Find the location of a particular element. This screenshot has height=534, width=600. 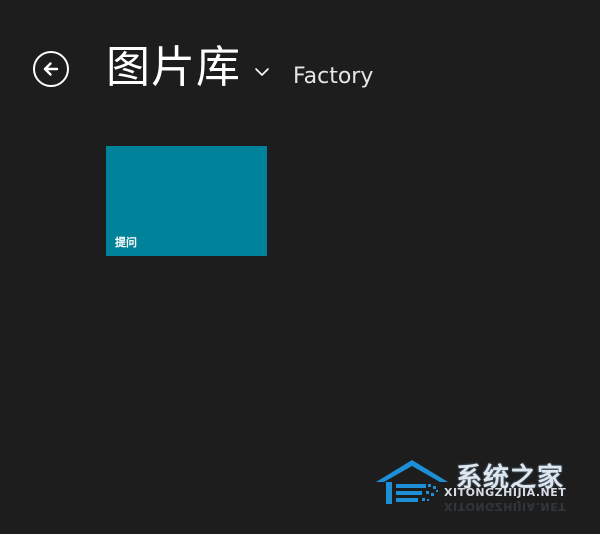

watermark-url: XITONGZHIJIA.NET is located at coordinates (505, 492).